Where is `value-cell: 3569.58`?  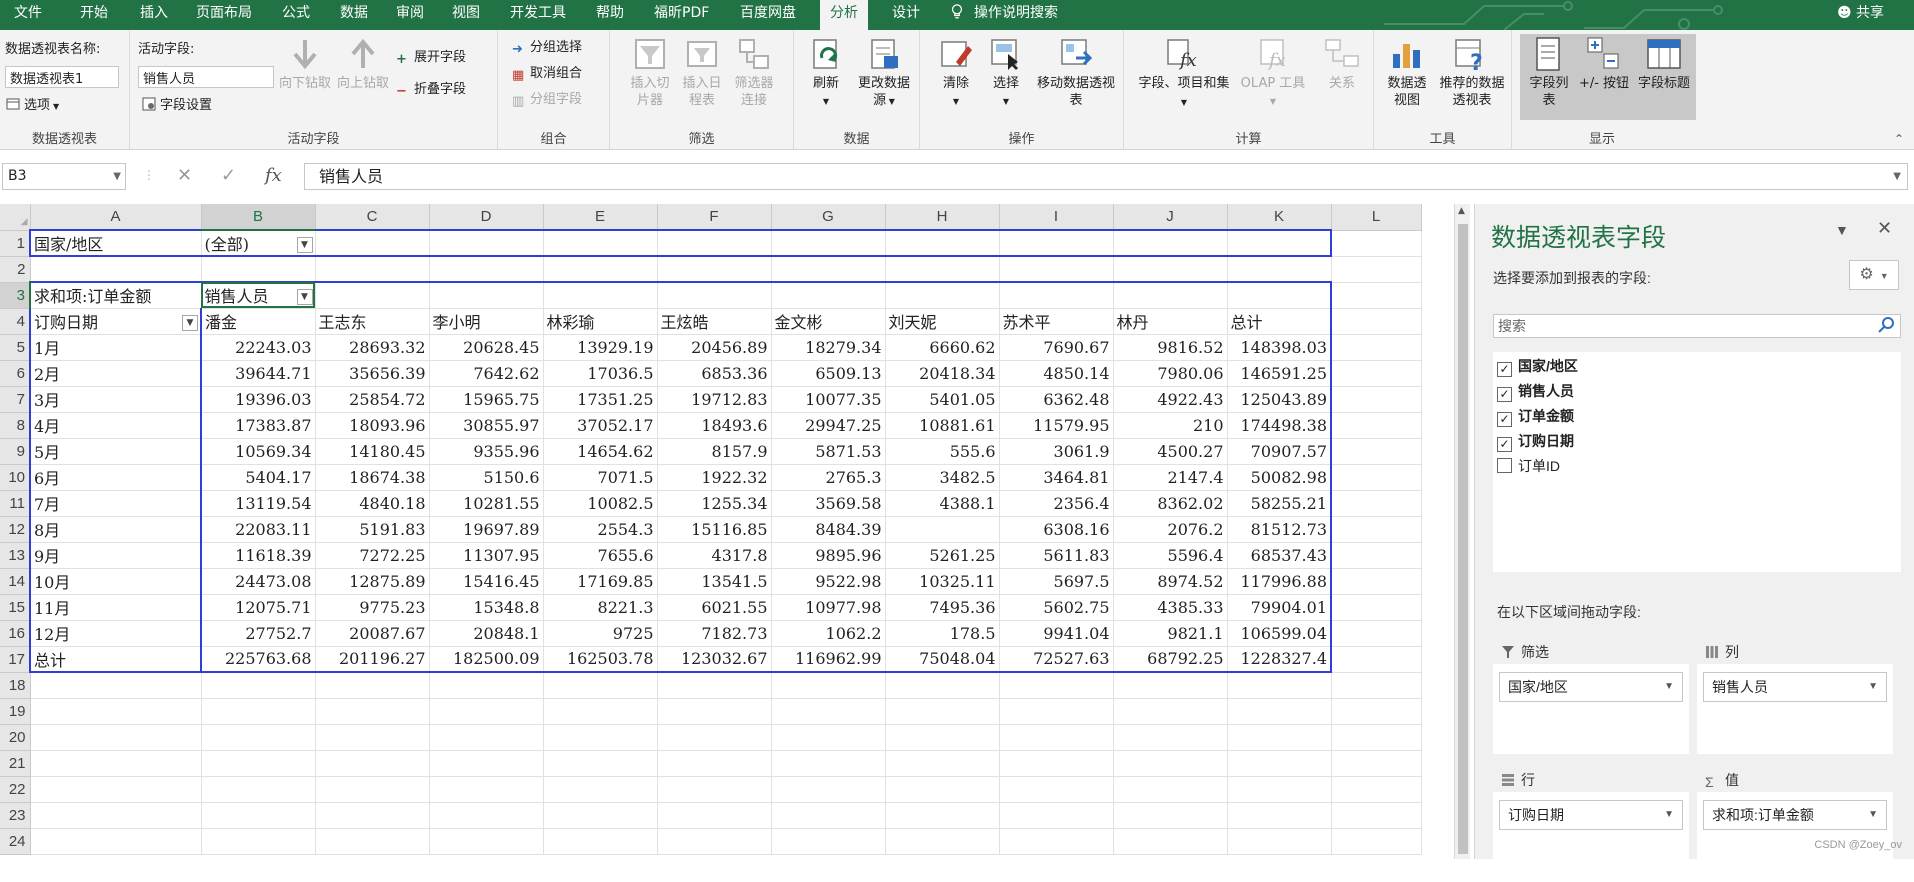
value-cell: 3569.58 is located at coordinates (828, 503).